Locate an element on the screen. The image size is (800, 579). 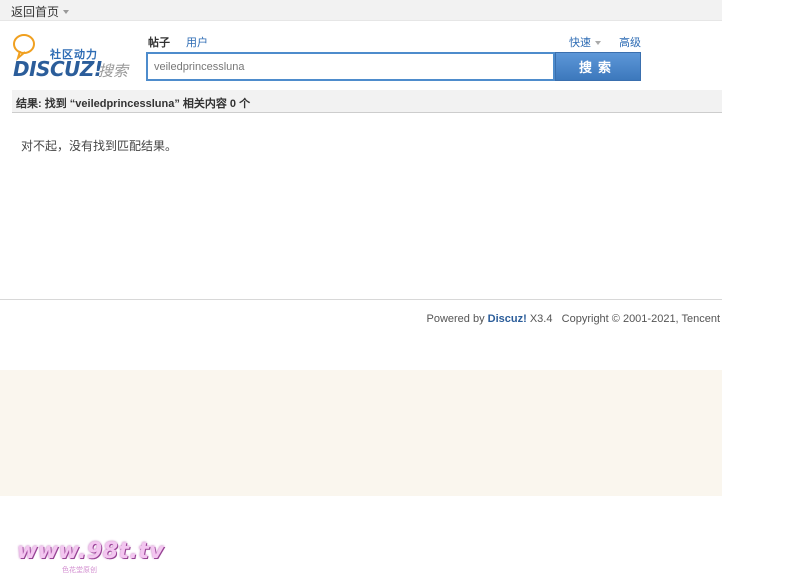
top-bar: 返回首页 is located at coordinates (361, 10).